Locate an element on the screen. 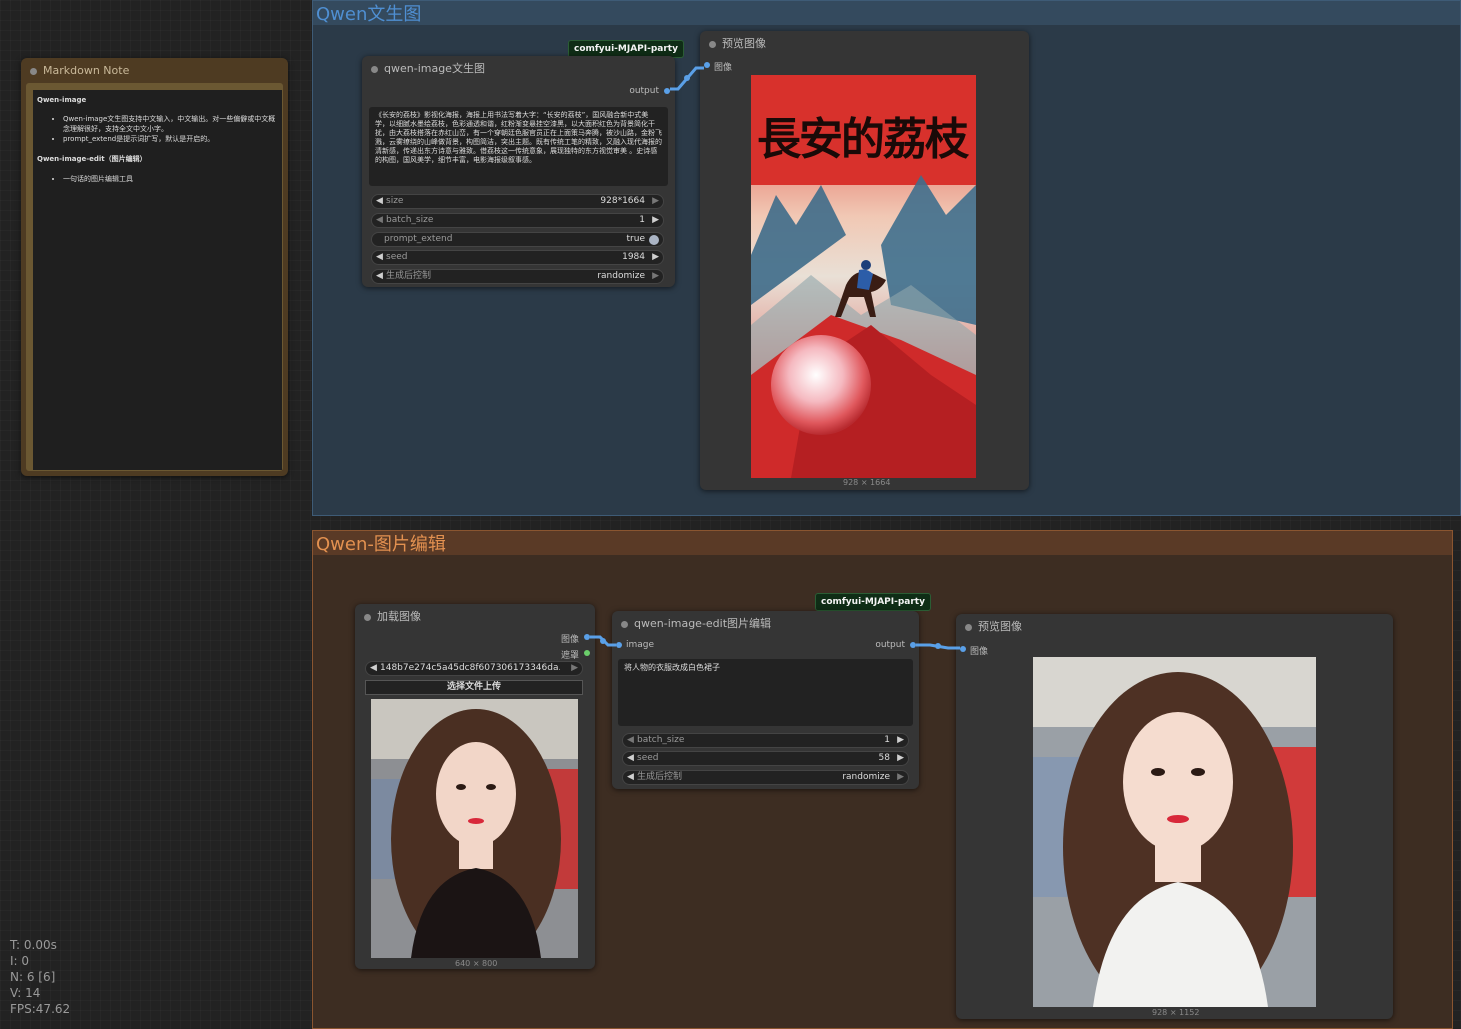 The width and height of the screenshot is (1461, 1029). node-header: Markdown Note is located at coordinates (154, 71).